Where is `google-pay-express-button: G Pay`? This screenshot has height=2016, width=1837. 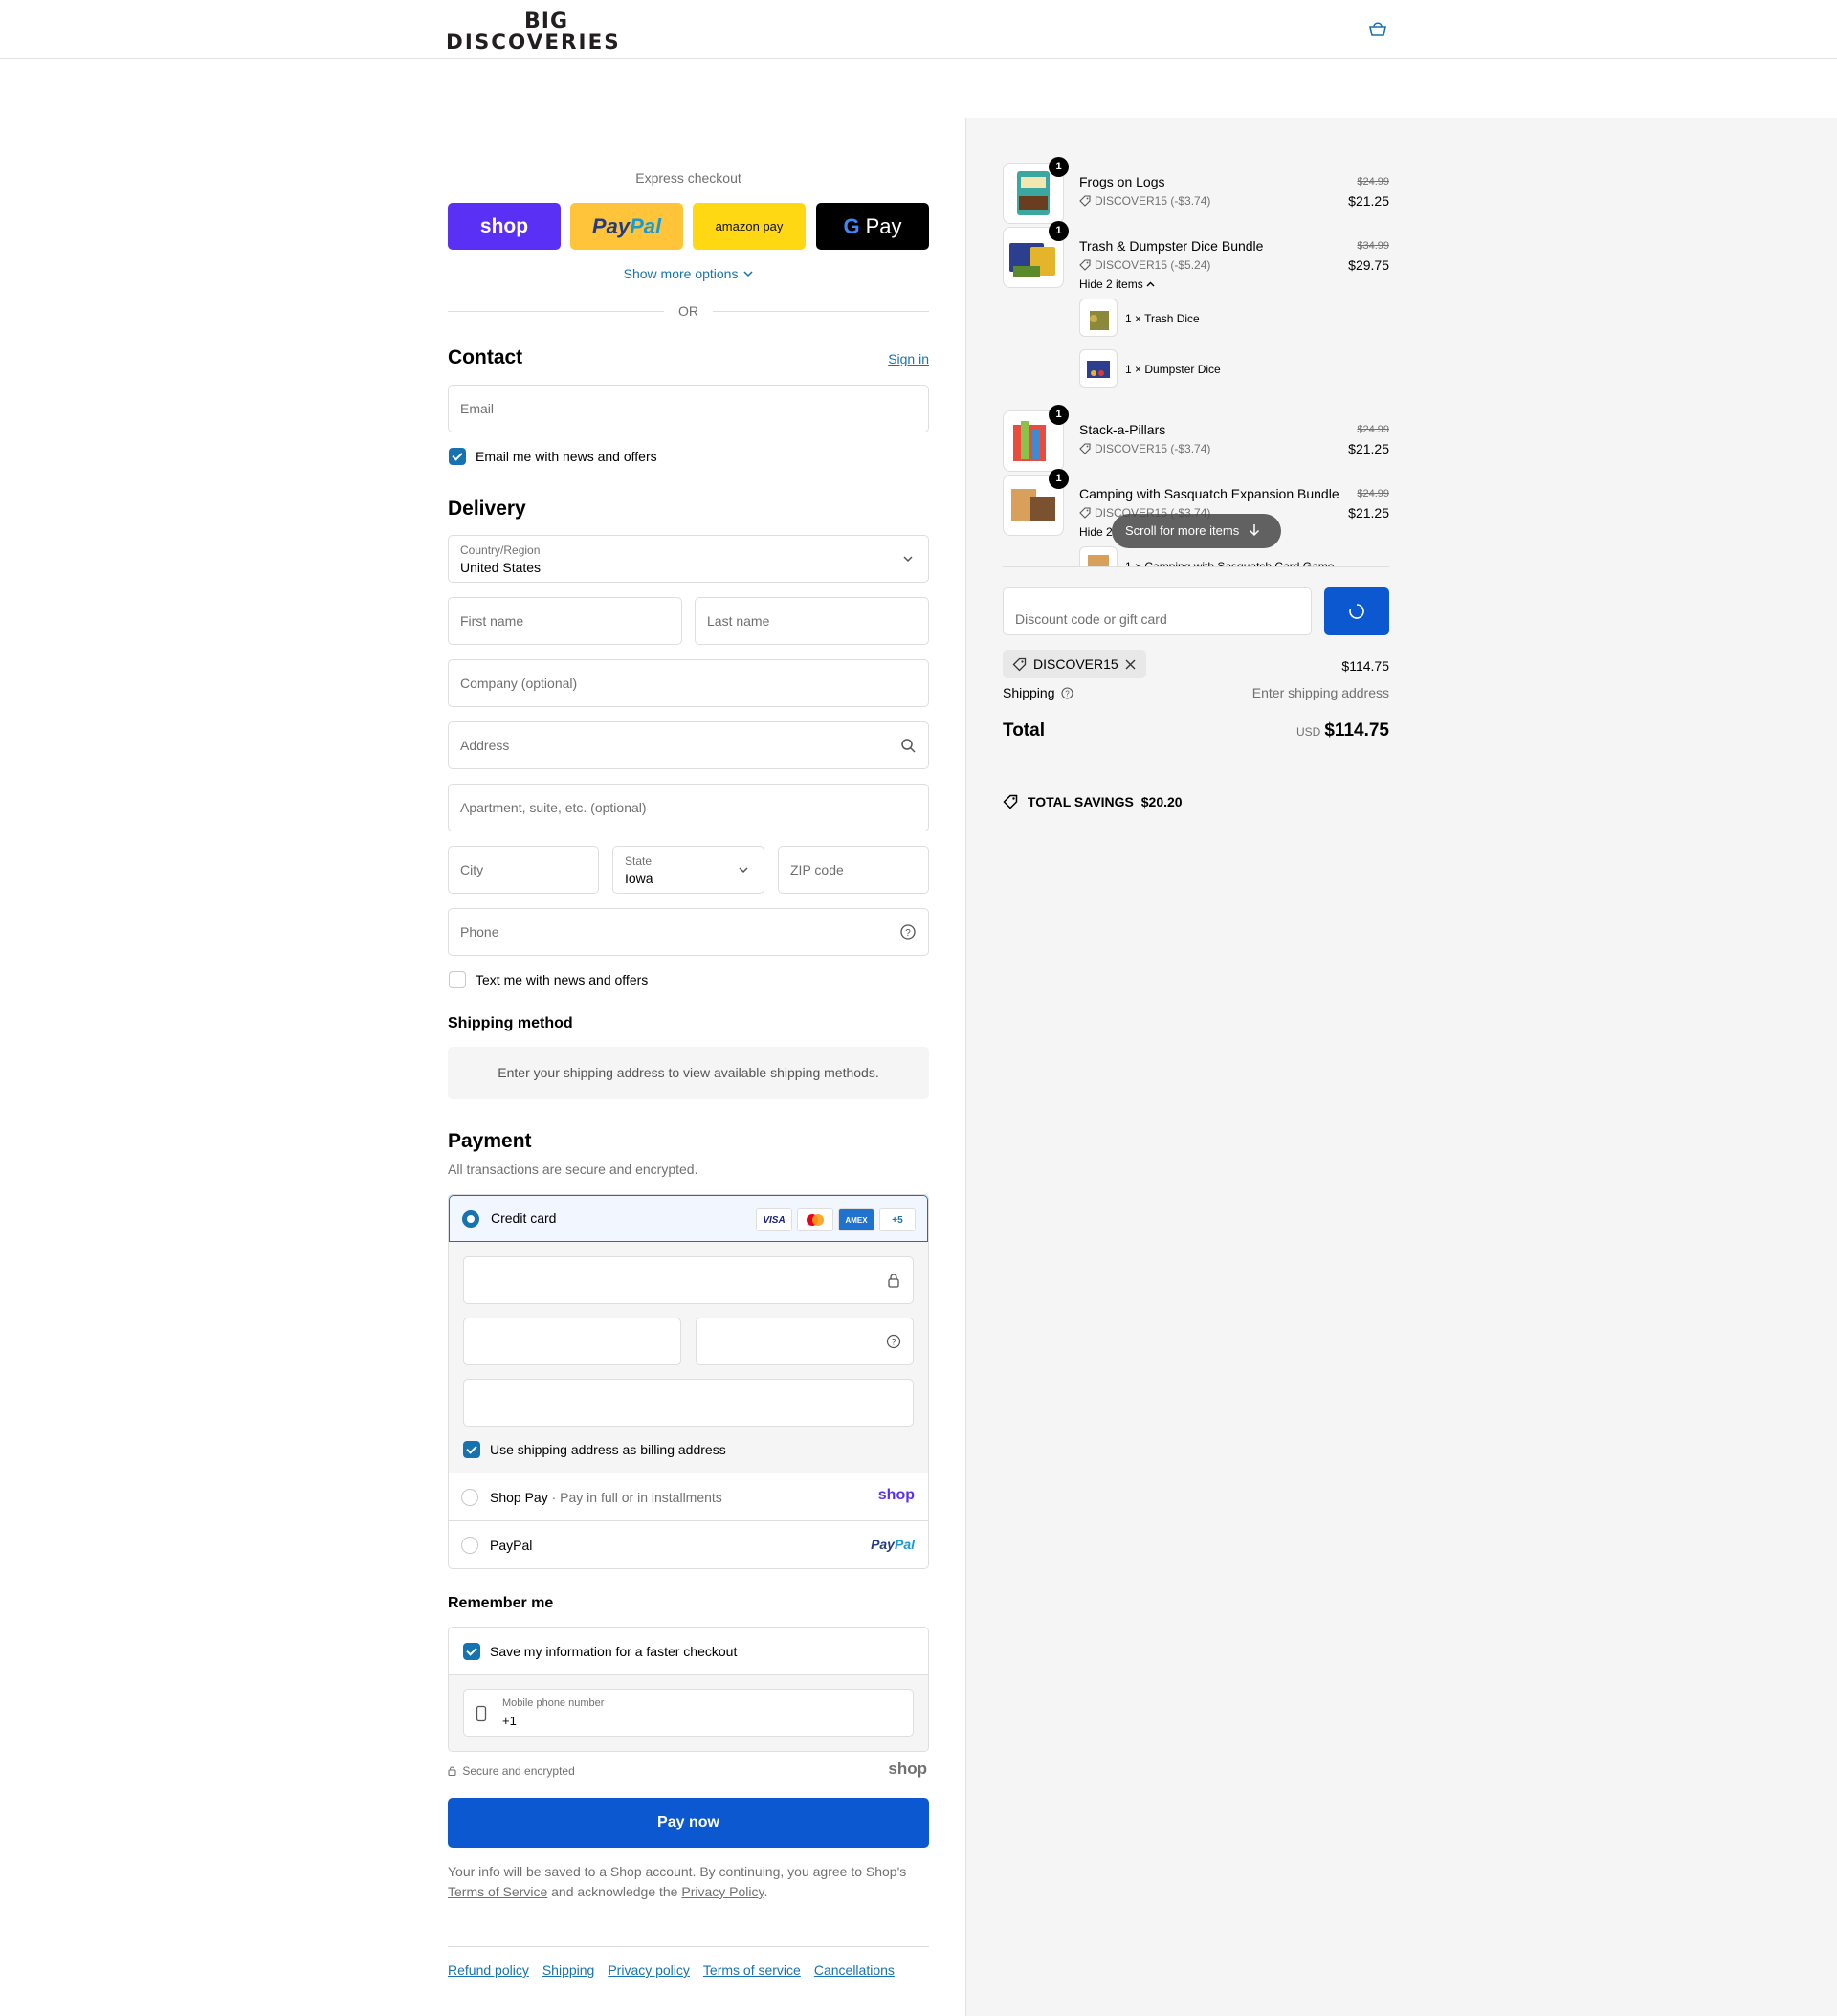 google-pay-express-button: G Pay is located at coordinates (872, 226).